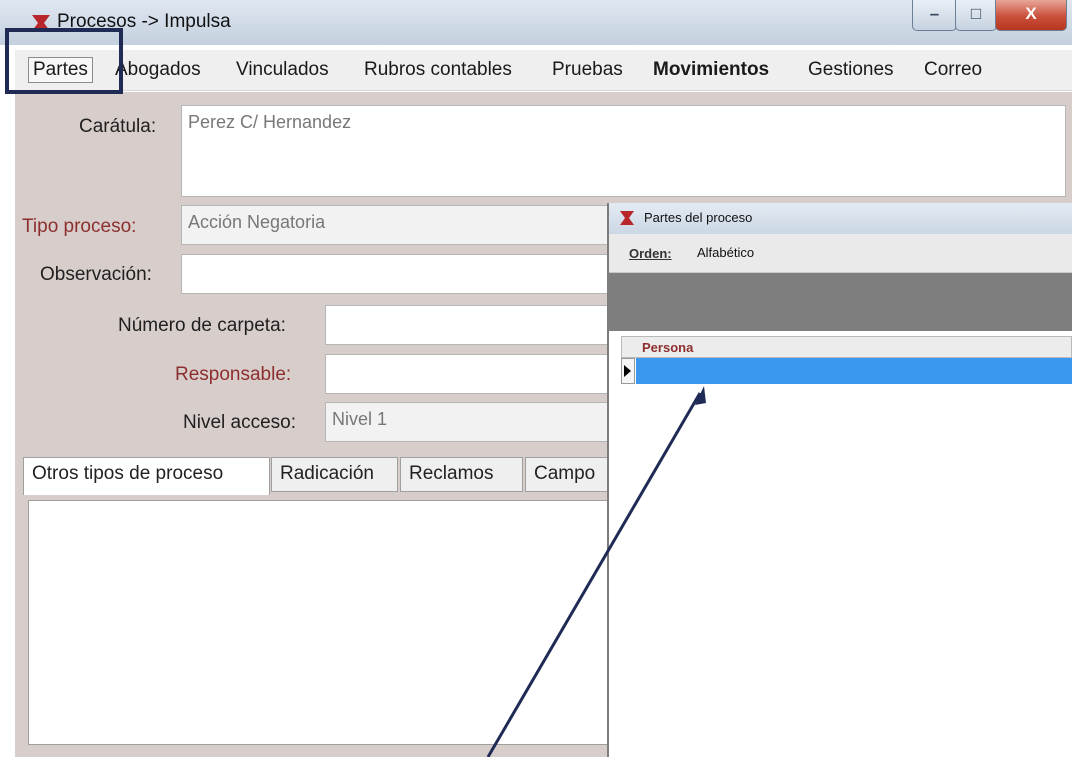  I want to click on menu-item-correo: Correo, so click(953, 70).